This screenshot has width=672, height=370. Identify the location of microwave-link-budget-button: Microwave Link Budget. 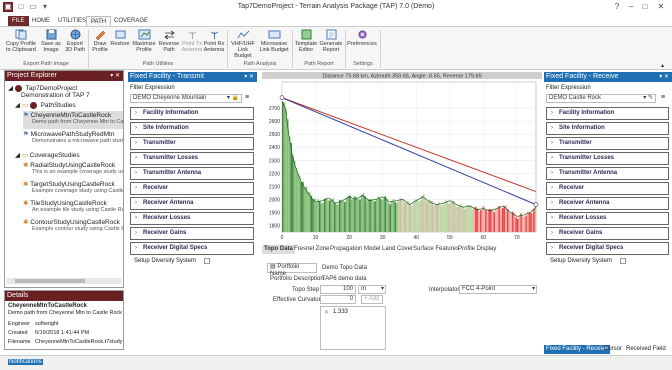
(274, 41).